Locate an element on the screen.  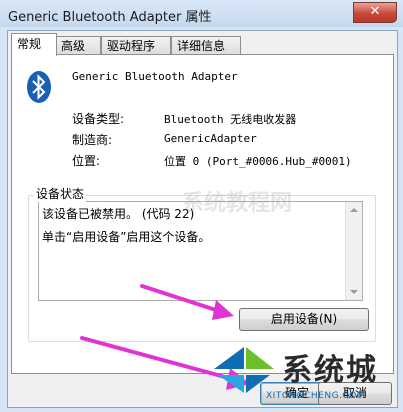
tab-general: 常规 is located at coordinates (34, 44).